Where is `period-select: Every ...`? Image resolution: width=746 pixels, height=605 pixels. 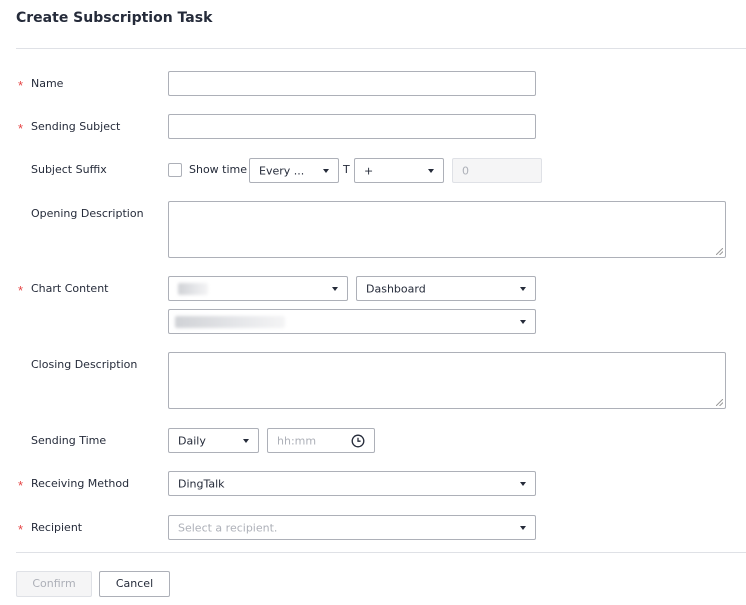 period-select: Every ... is located at coordinates (294, 170).